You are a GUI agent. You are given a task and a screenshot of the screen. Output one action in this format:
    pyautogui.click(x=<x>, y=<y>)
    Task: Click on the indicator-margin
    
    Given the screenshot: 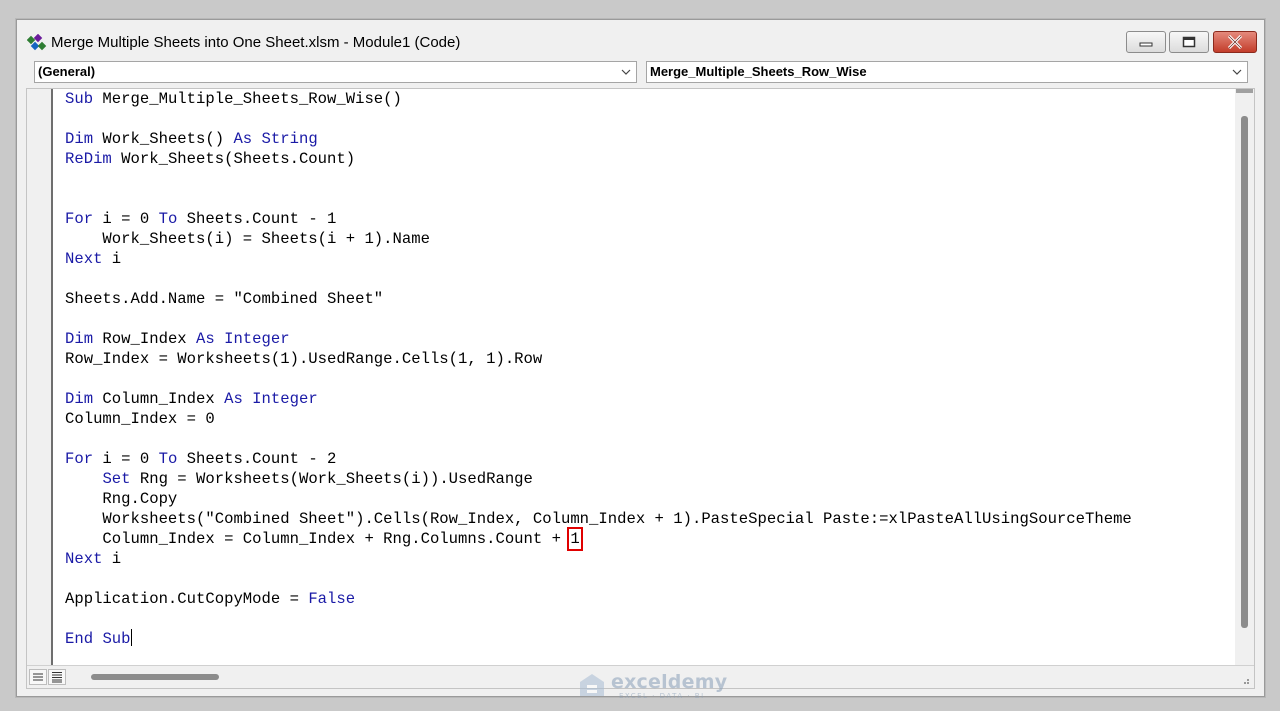 What is the action you would take?
    pyautogui.click(x=40, y=377)
    